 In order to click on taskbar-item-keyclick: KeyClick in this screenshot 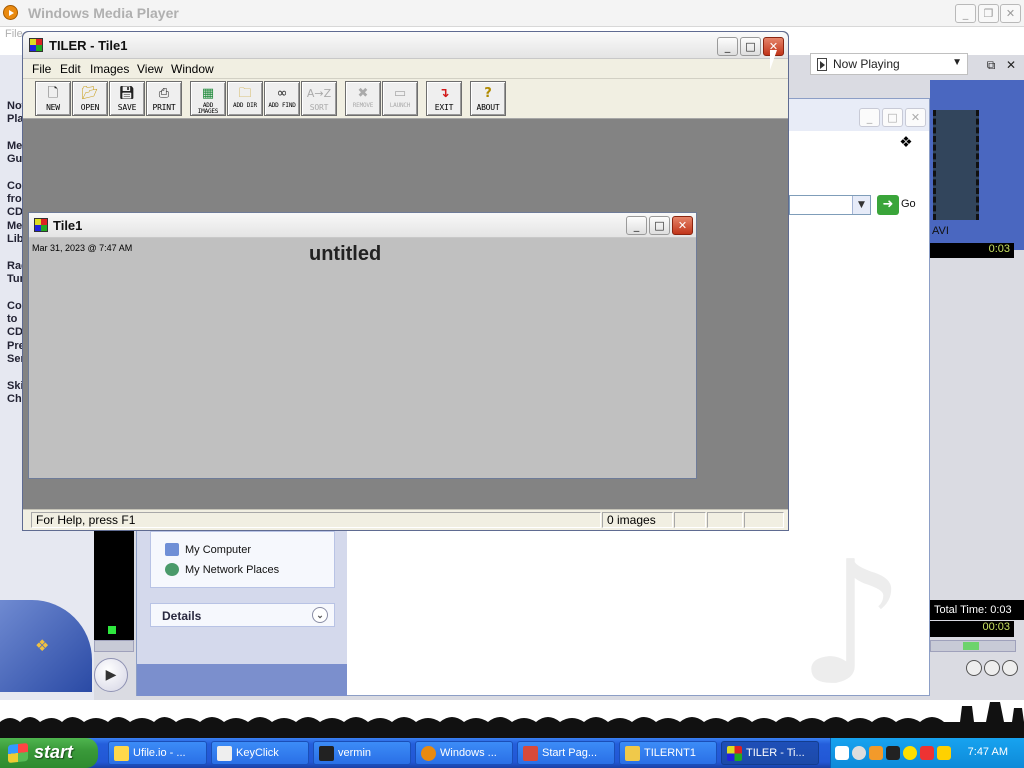, I will do `click(260, 753)`.